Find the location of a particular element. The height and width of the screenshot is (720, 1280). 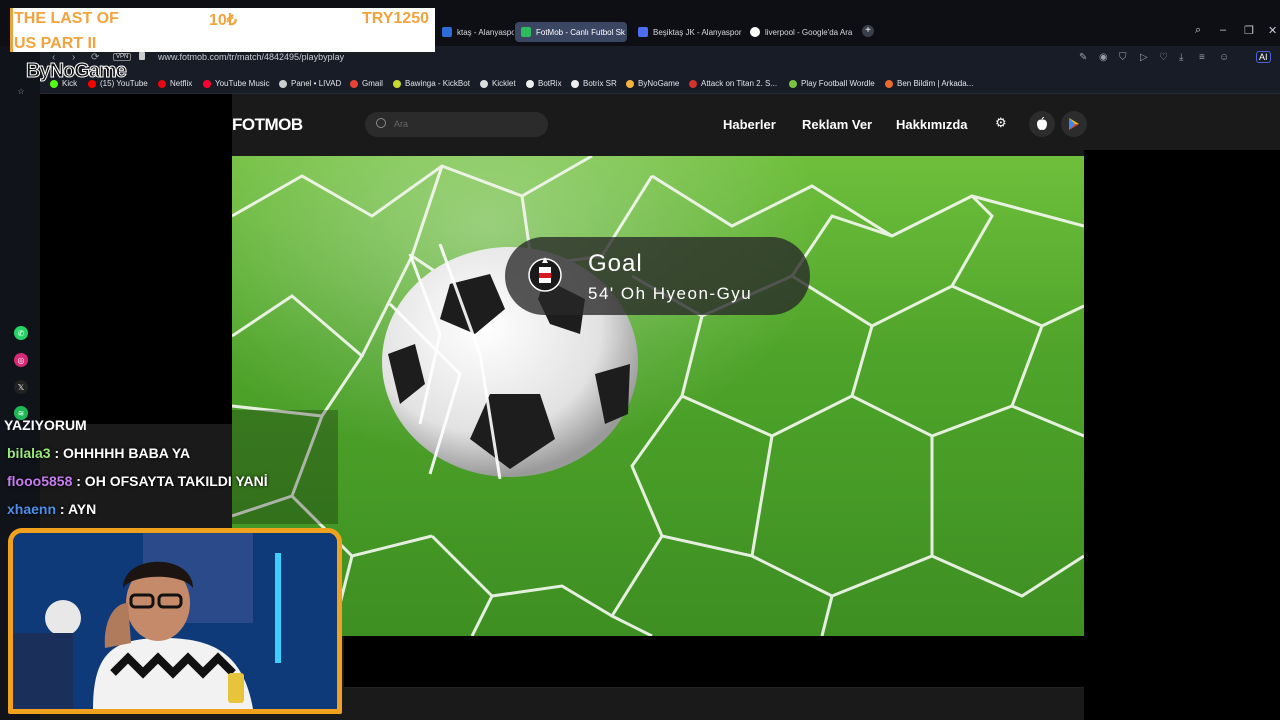

tab-label: liverpool - Google'da Ara is located at coordinates (809, 32).